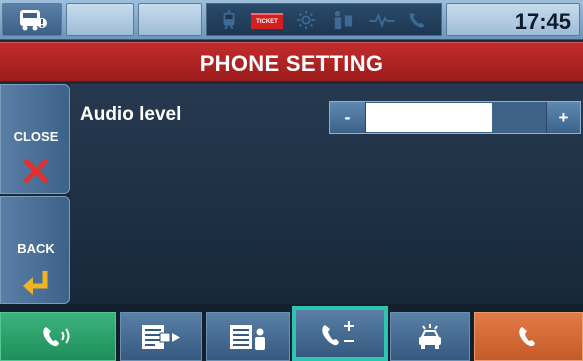  I want to click on back-label: BACK, so click(36, 248).